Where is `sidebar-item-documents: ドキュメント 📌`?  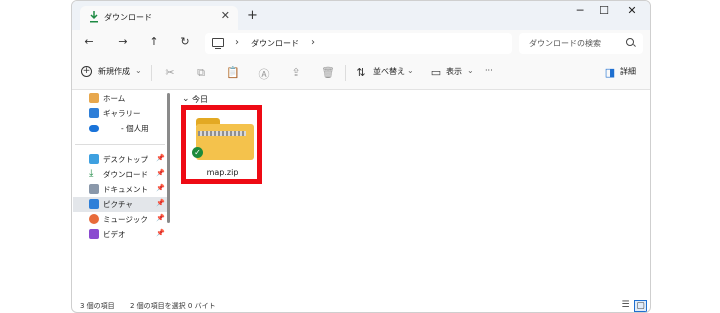 sidebar-item-documents: ドキュメント 📌 is located at coordinates (121, 189).